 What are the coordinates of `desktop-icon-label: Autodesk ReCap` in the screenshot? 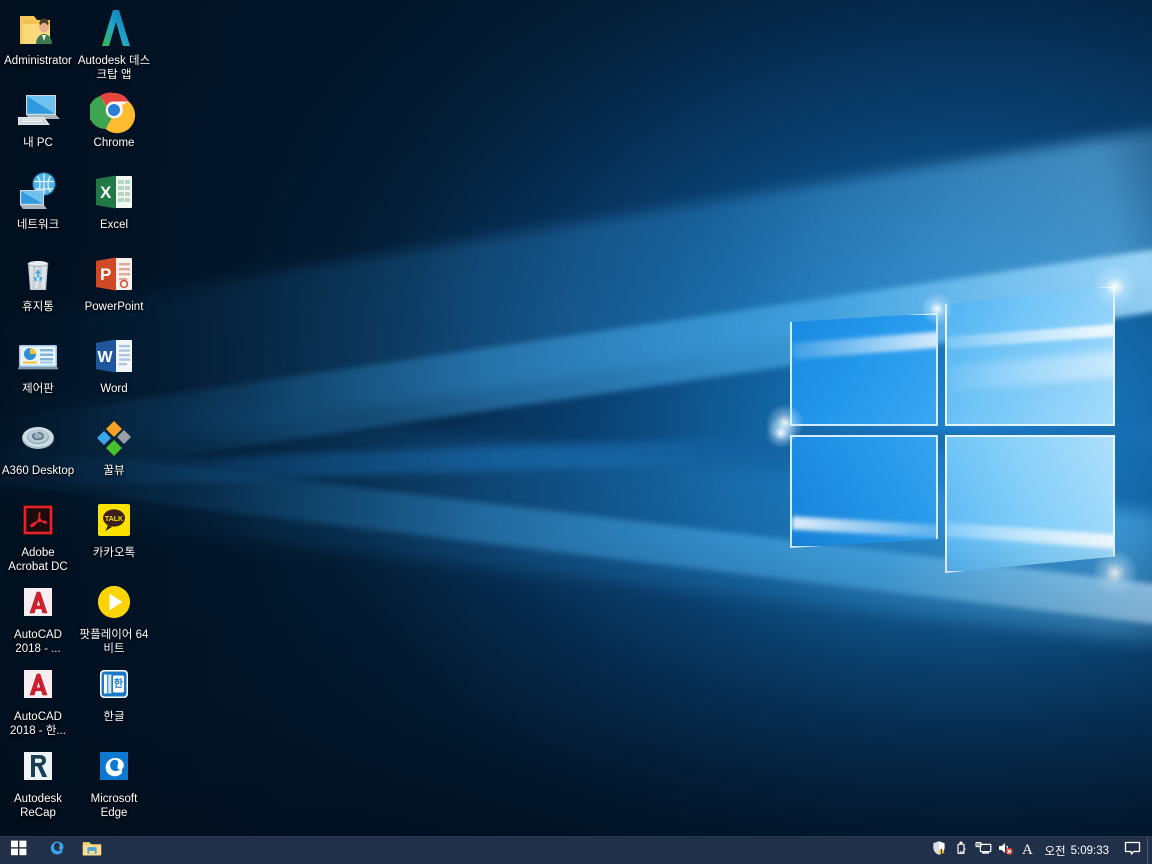 It's located at (38, 806).